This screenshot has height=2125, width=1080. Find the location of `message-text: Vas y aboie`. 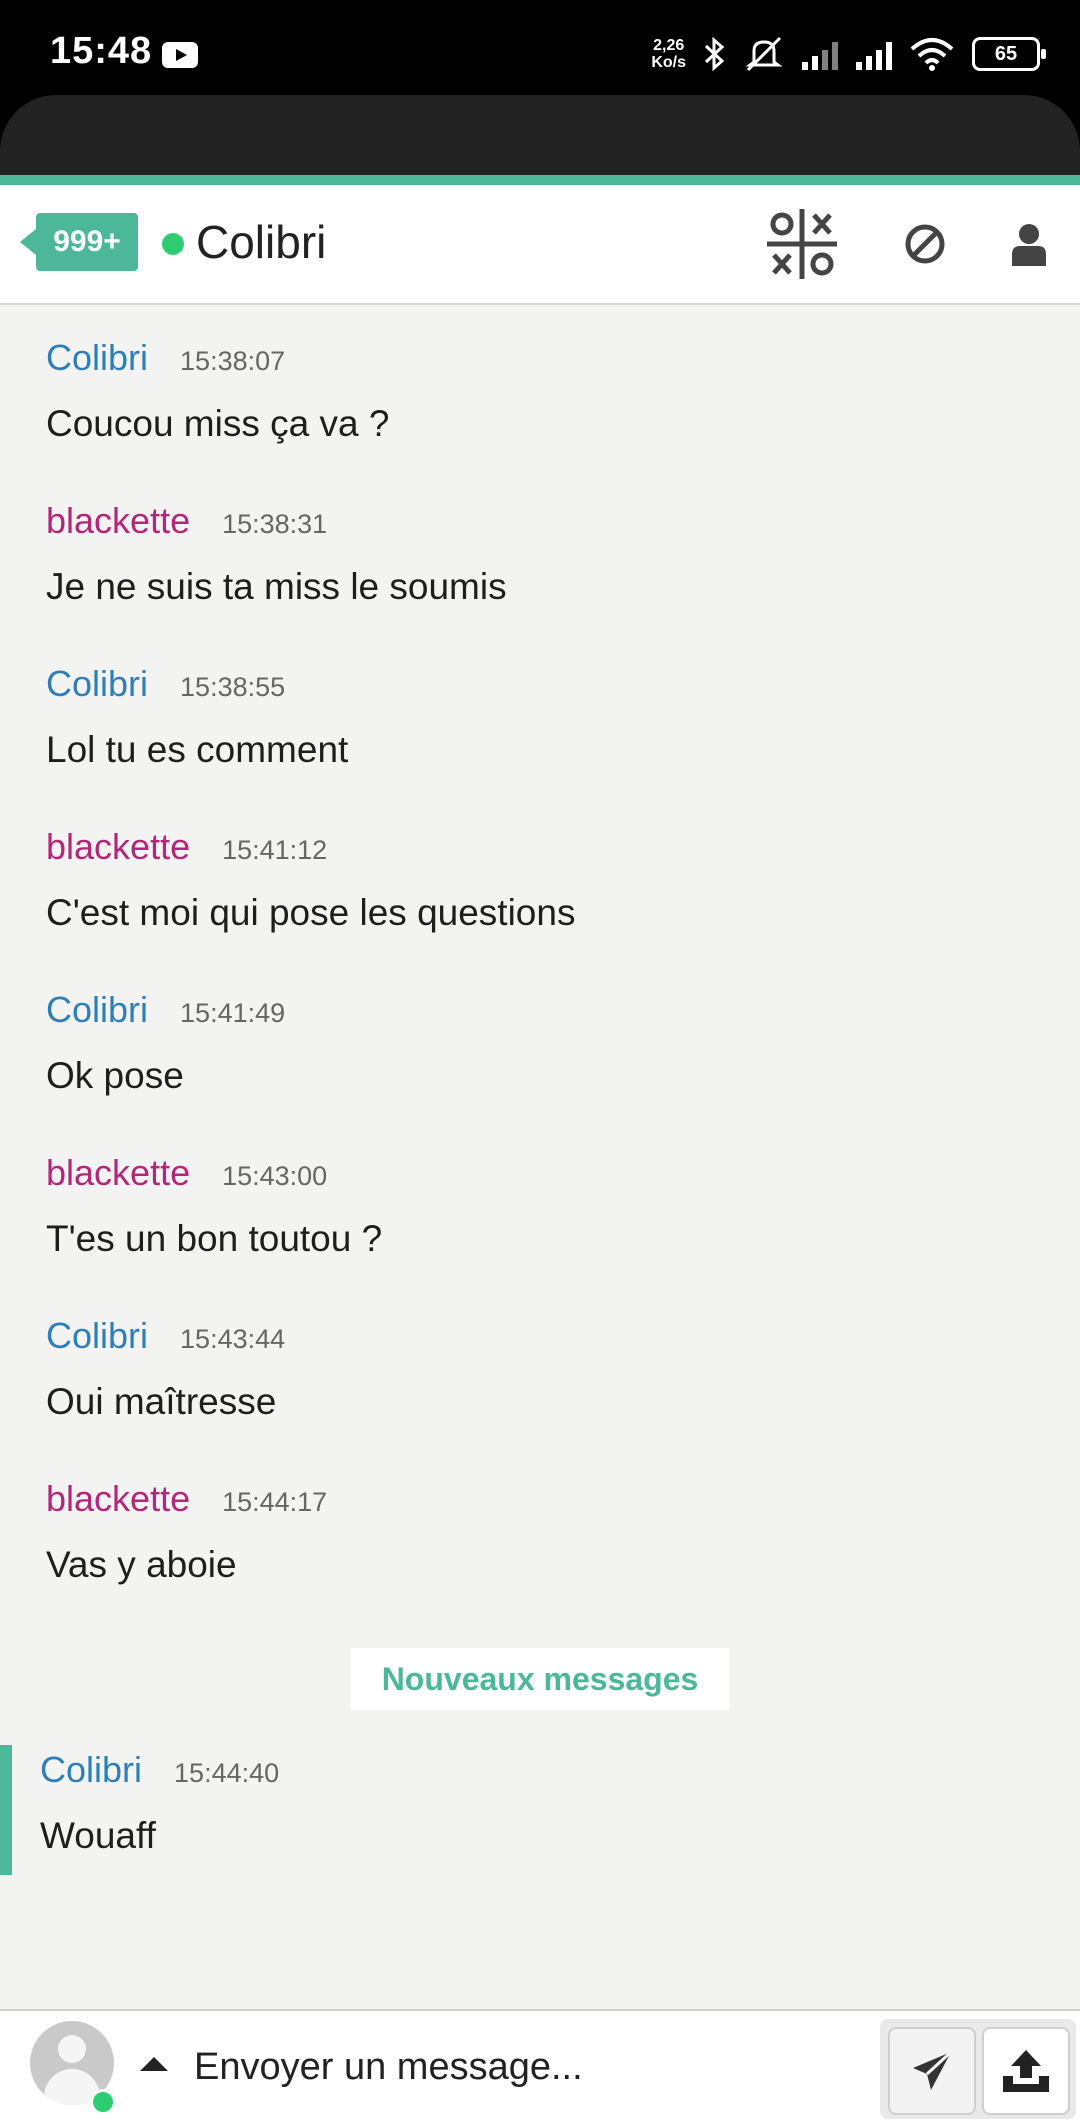

message-text: Vas y aboie is located at coordinates (141, 1564).